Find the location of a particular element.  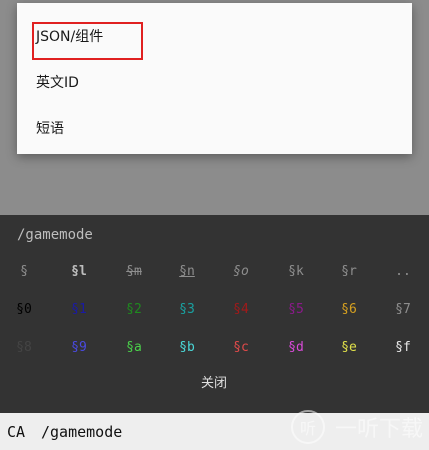

format-code-button: § is located at coordinates (24, 272).